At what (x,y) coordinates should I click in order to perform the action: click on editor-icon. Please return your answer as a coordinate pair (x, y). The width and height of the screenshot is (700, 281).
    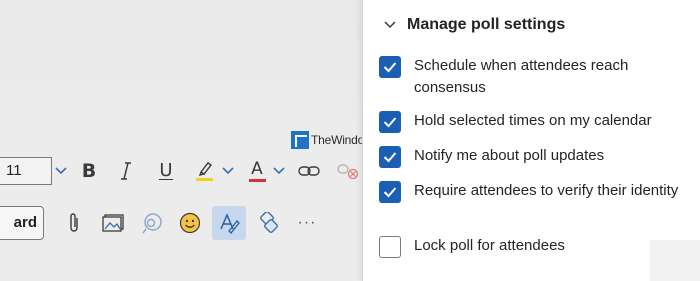
    Looking at the image, I should click on (229, 223).